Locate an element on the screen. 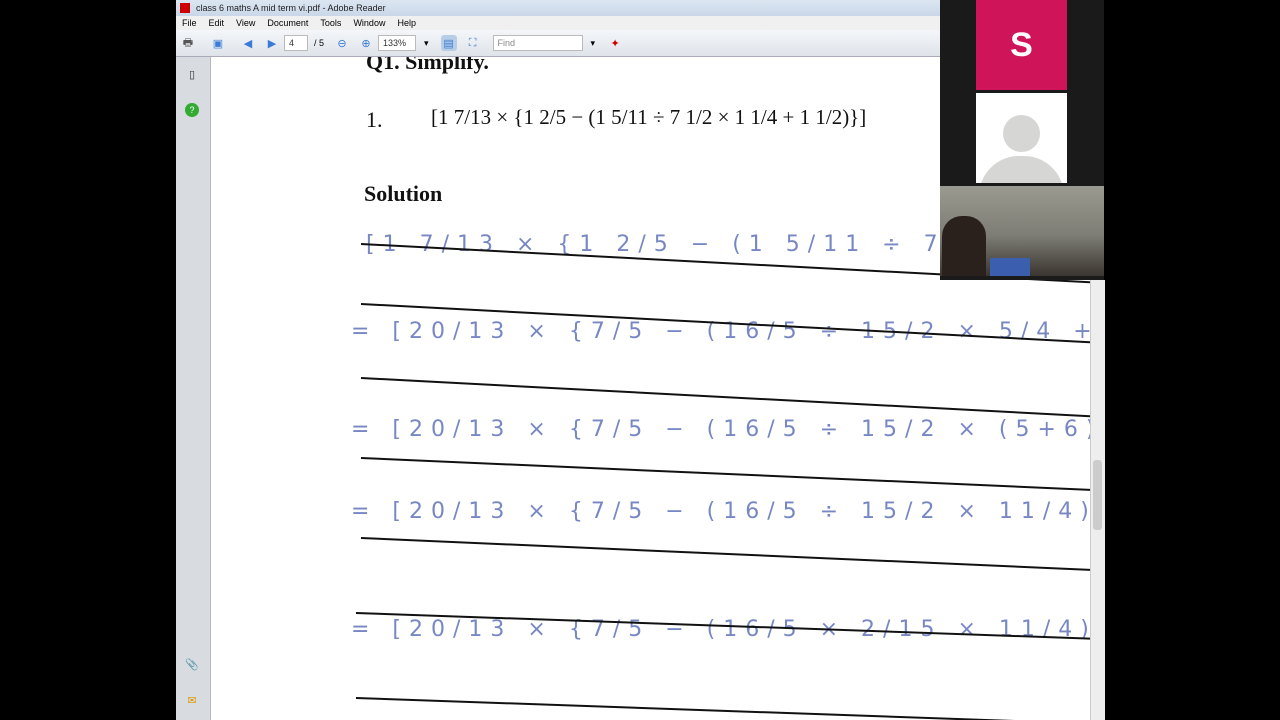 The height and width of the screenshot is (720, 1280). menu-document: Document is located at coordinates (287, 23).